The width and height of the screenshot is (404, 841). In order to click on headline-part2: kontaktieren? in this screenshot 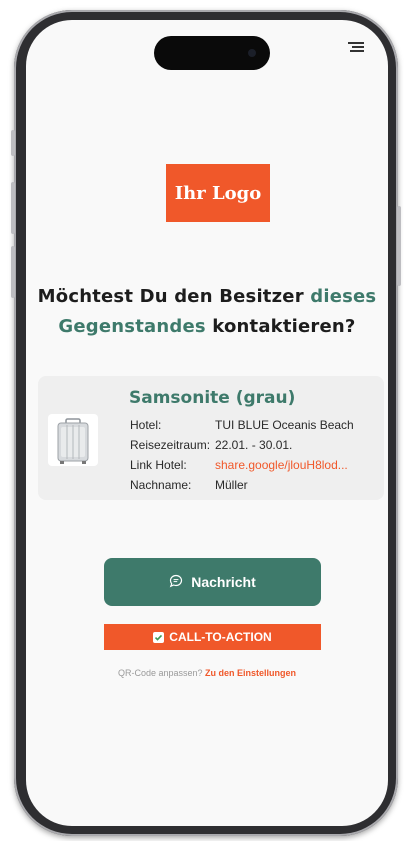, I will do `click(280, 326)`.